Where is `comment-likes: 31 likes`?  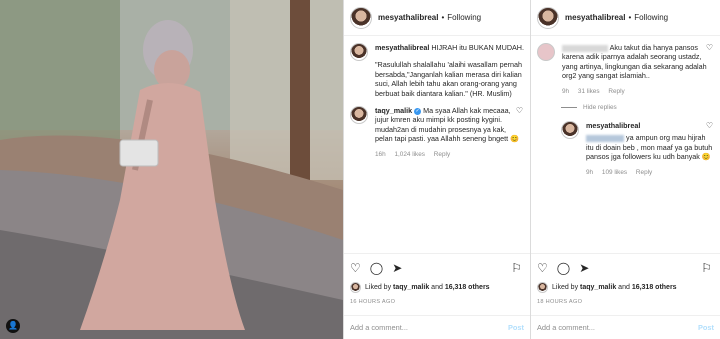
comment-likes: 31 likes is located at coordinates (589, 91).